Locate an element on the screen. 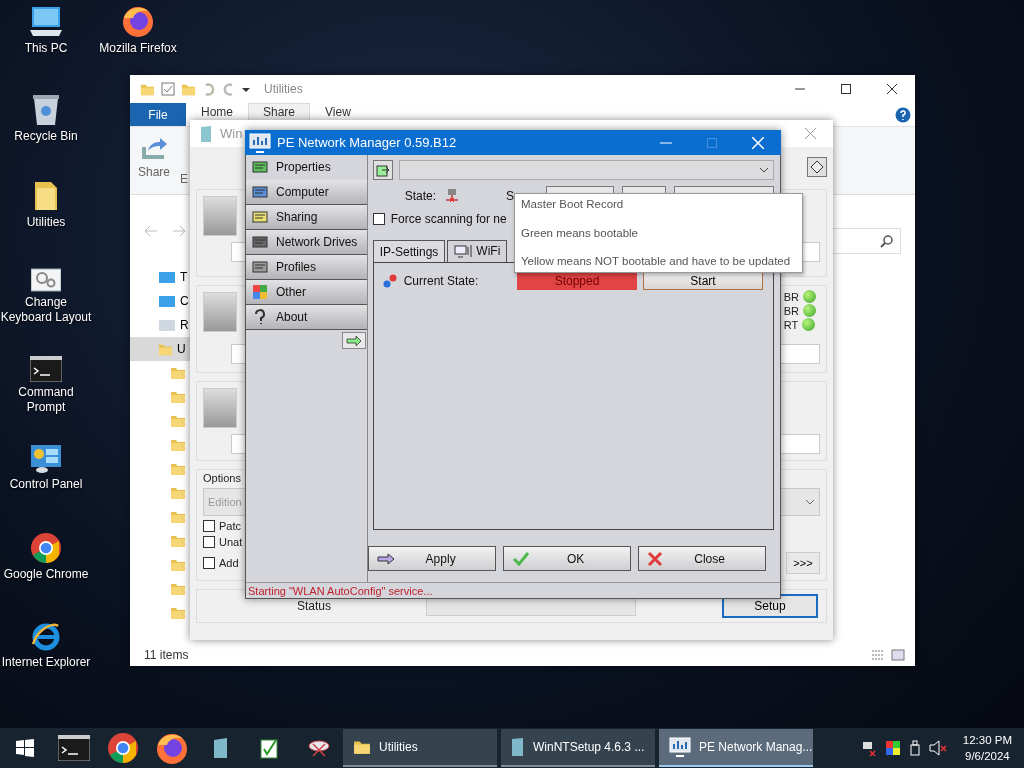 Image resolution: width=1024 pixels, height=768 pixels. checkbox-label: Force scanning for ne is located at coordinates (448, 219).